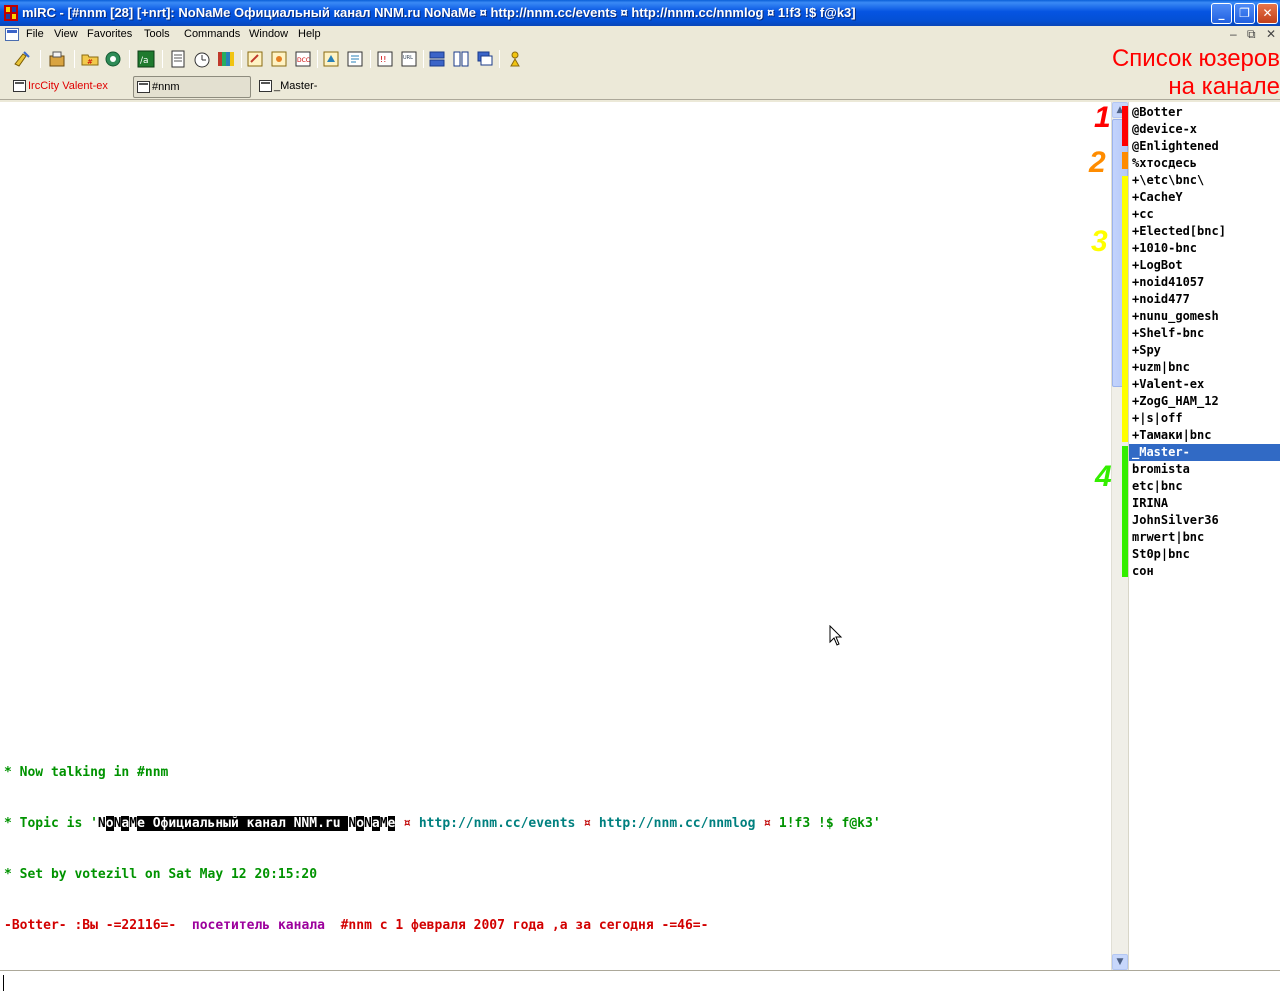  I want to click on nick-list-item: +noid477, so click(1204, 299).